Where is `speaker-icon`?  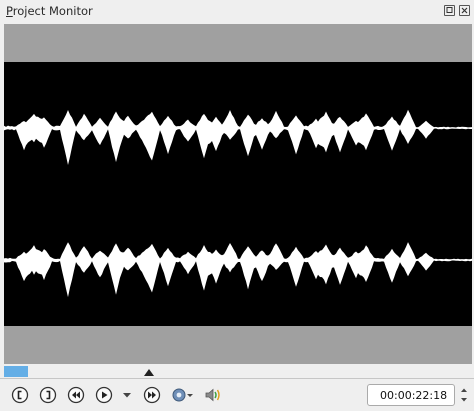 speaker-icon is located at coordinates (212, 395).